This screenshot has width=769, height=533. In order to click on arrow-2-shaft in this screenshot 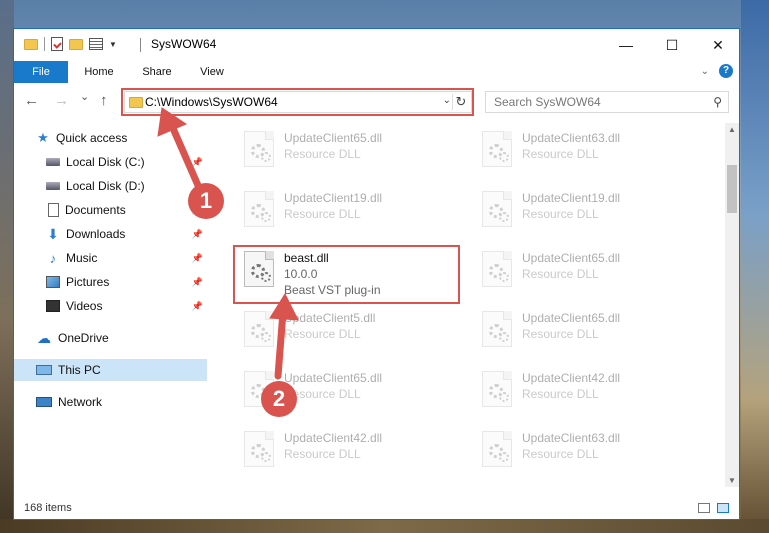, I will do `click(280, 344)`.